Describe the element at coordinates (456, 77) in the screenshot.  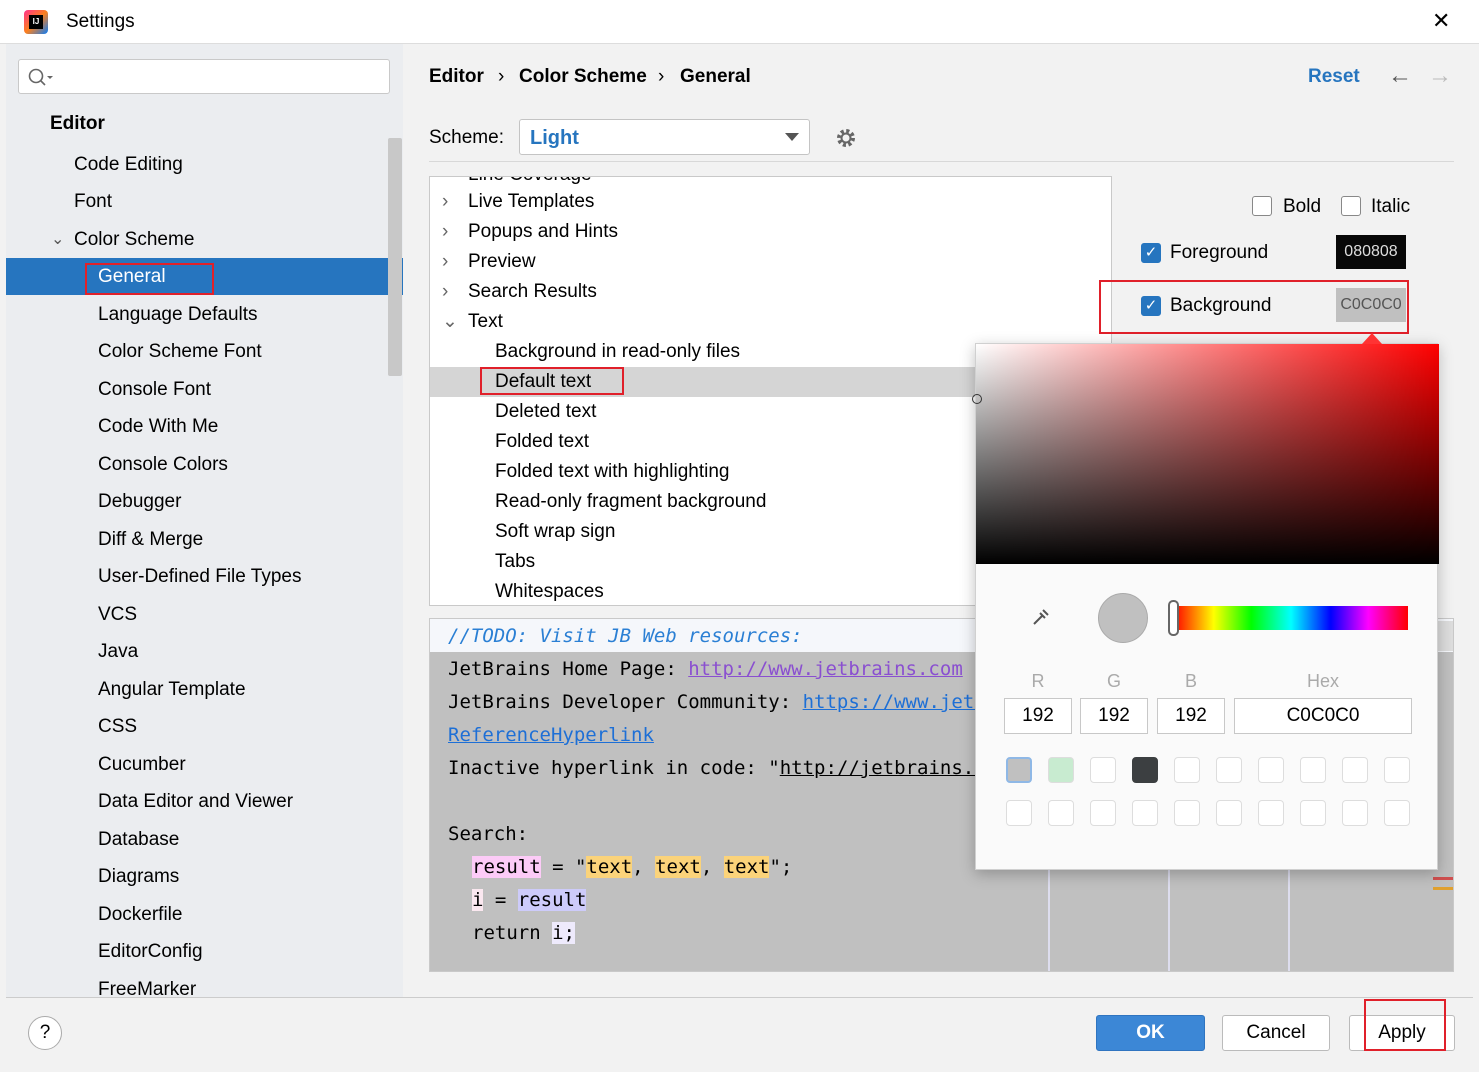
I see `breadcrumb-editor: Editor` at that location.